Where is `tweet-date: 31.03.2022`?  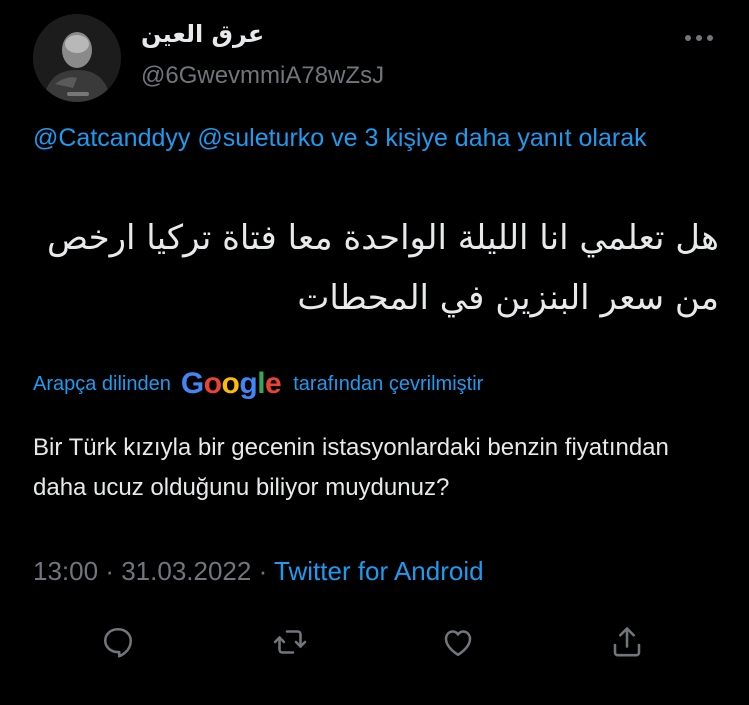
tweet-date: 31.03.2022 is located at coordinates (186, 571).